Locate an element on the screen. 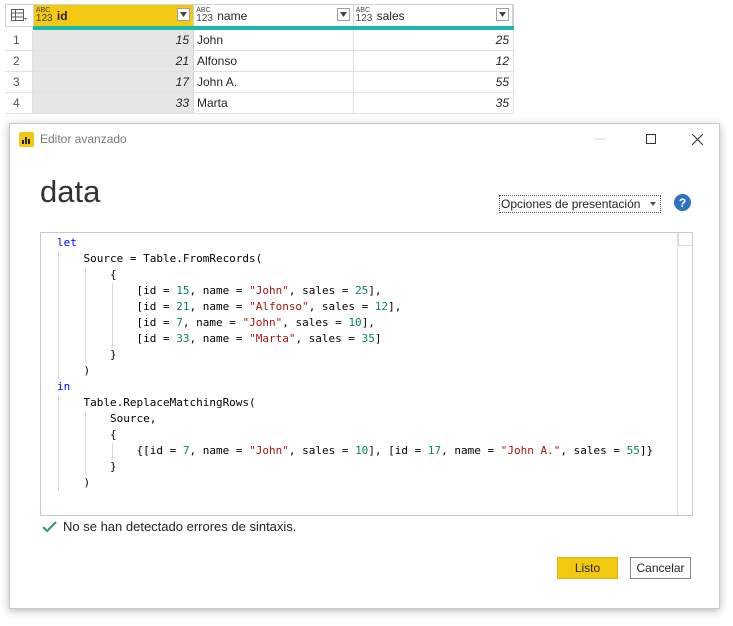 Image resolution: width=733 pixels, height=626 pixels. syntax-status: No se han detectado errores de sintaxis. is located at coordinates (169, 526).